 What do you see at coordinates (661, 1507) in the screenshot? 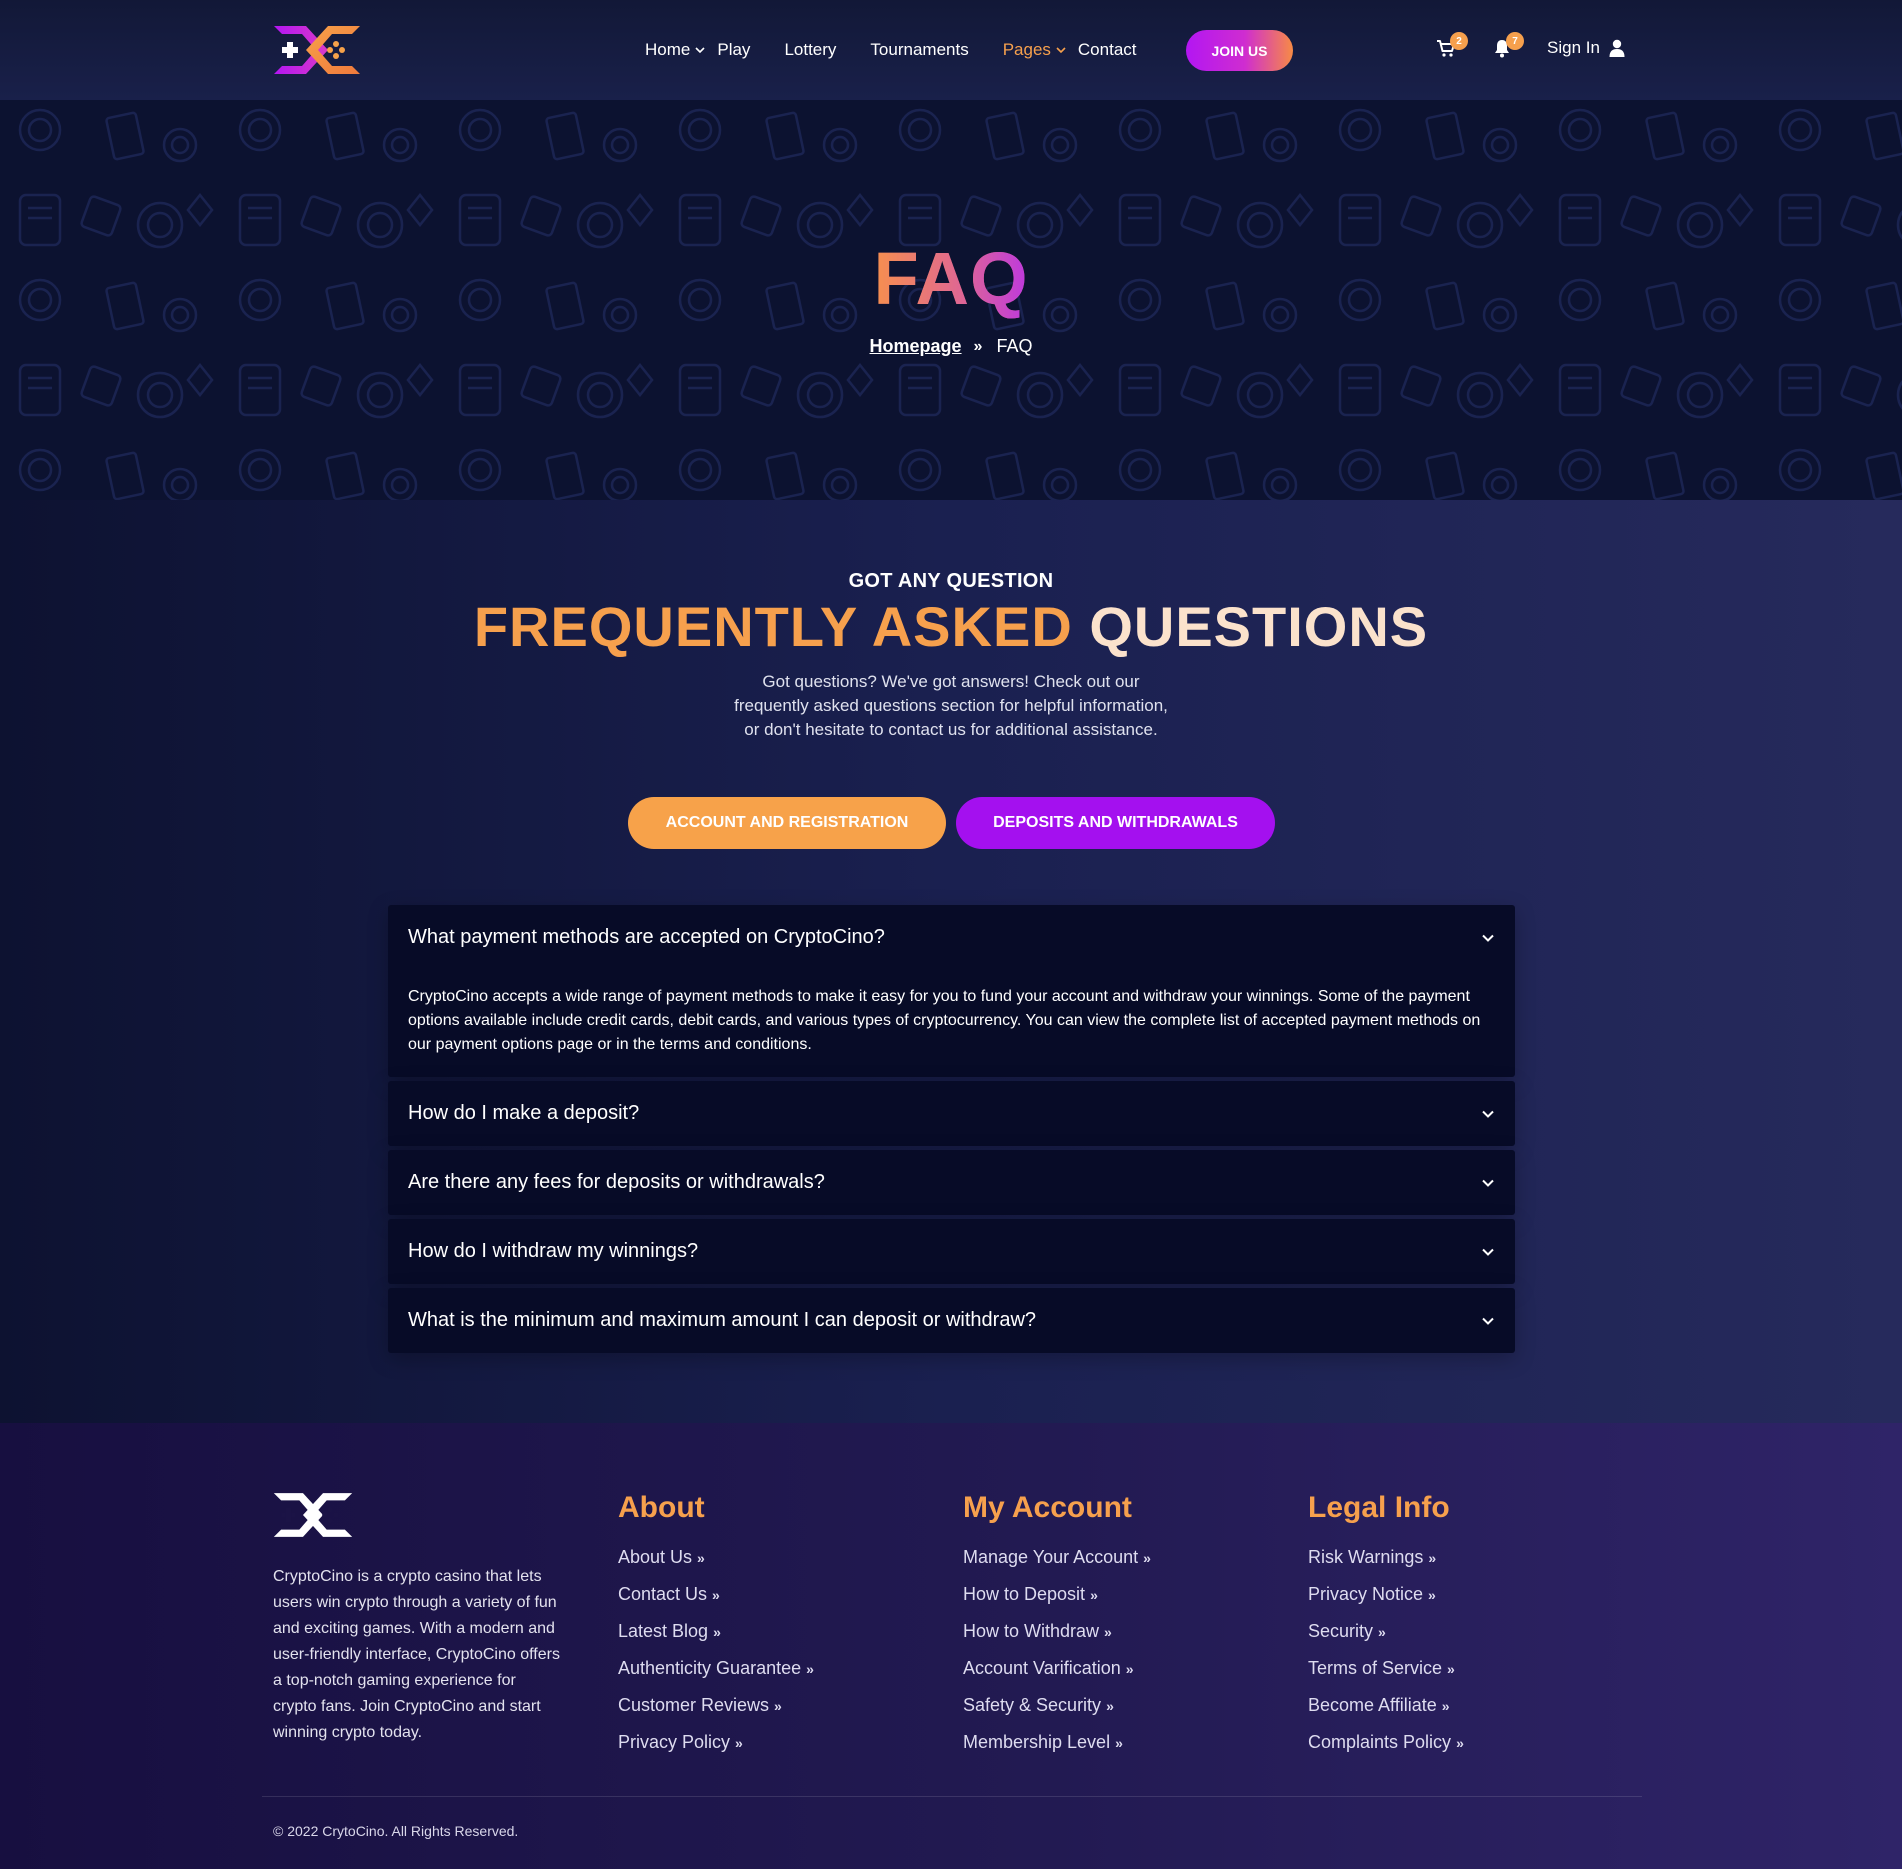
I see `footer-column-title: About` at bounding box center [661, 1507].